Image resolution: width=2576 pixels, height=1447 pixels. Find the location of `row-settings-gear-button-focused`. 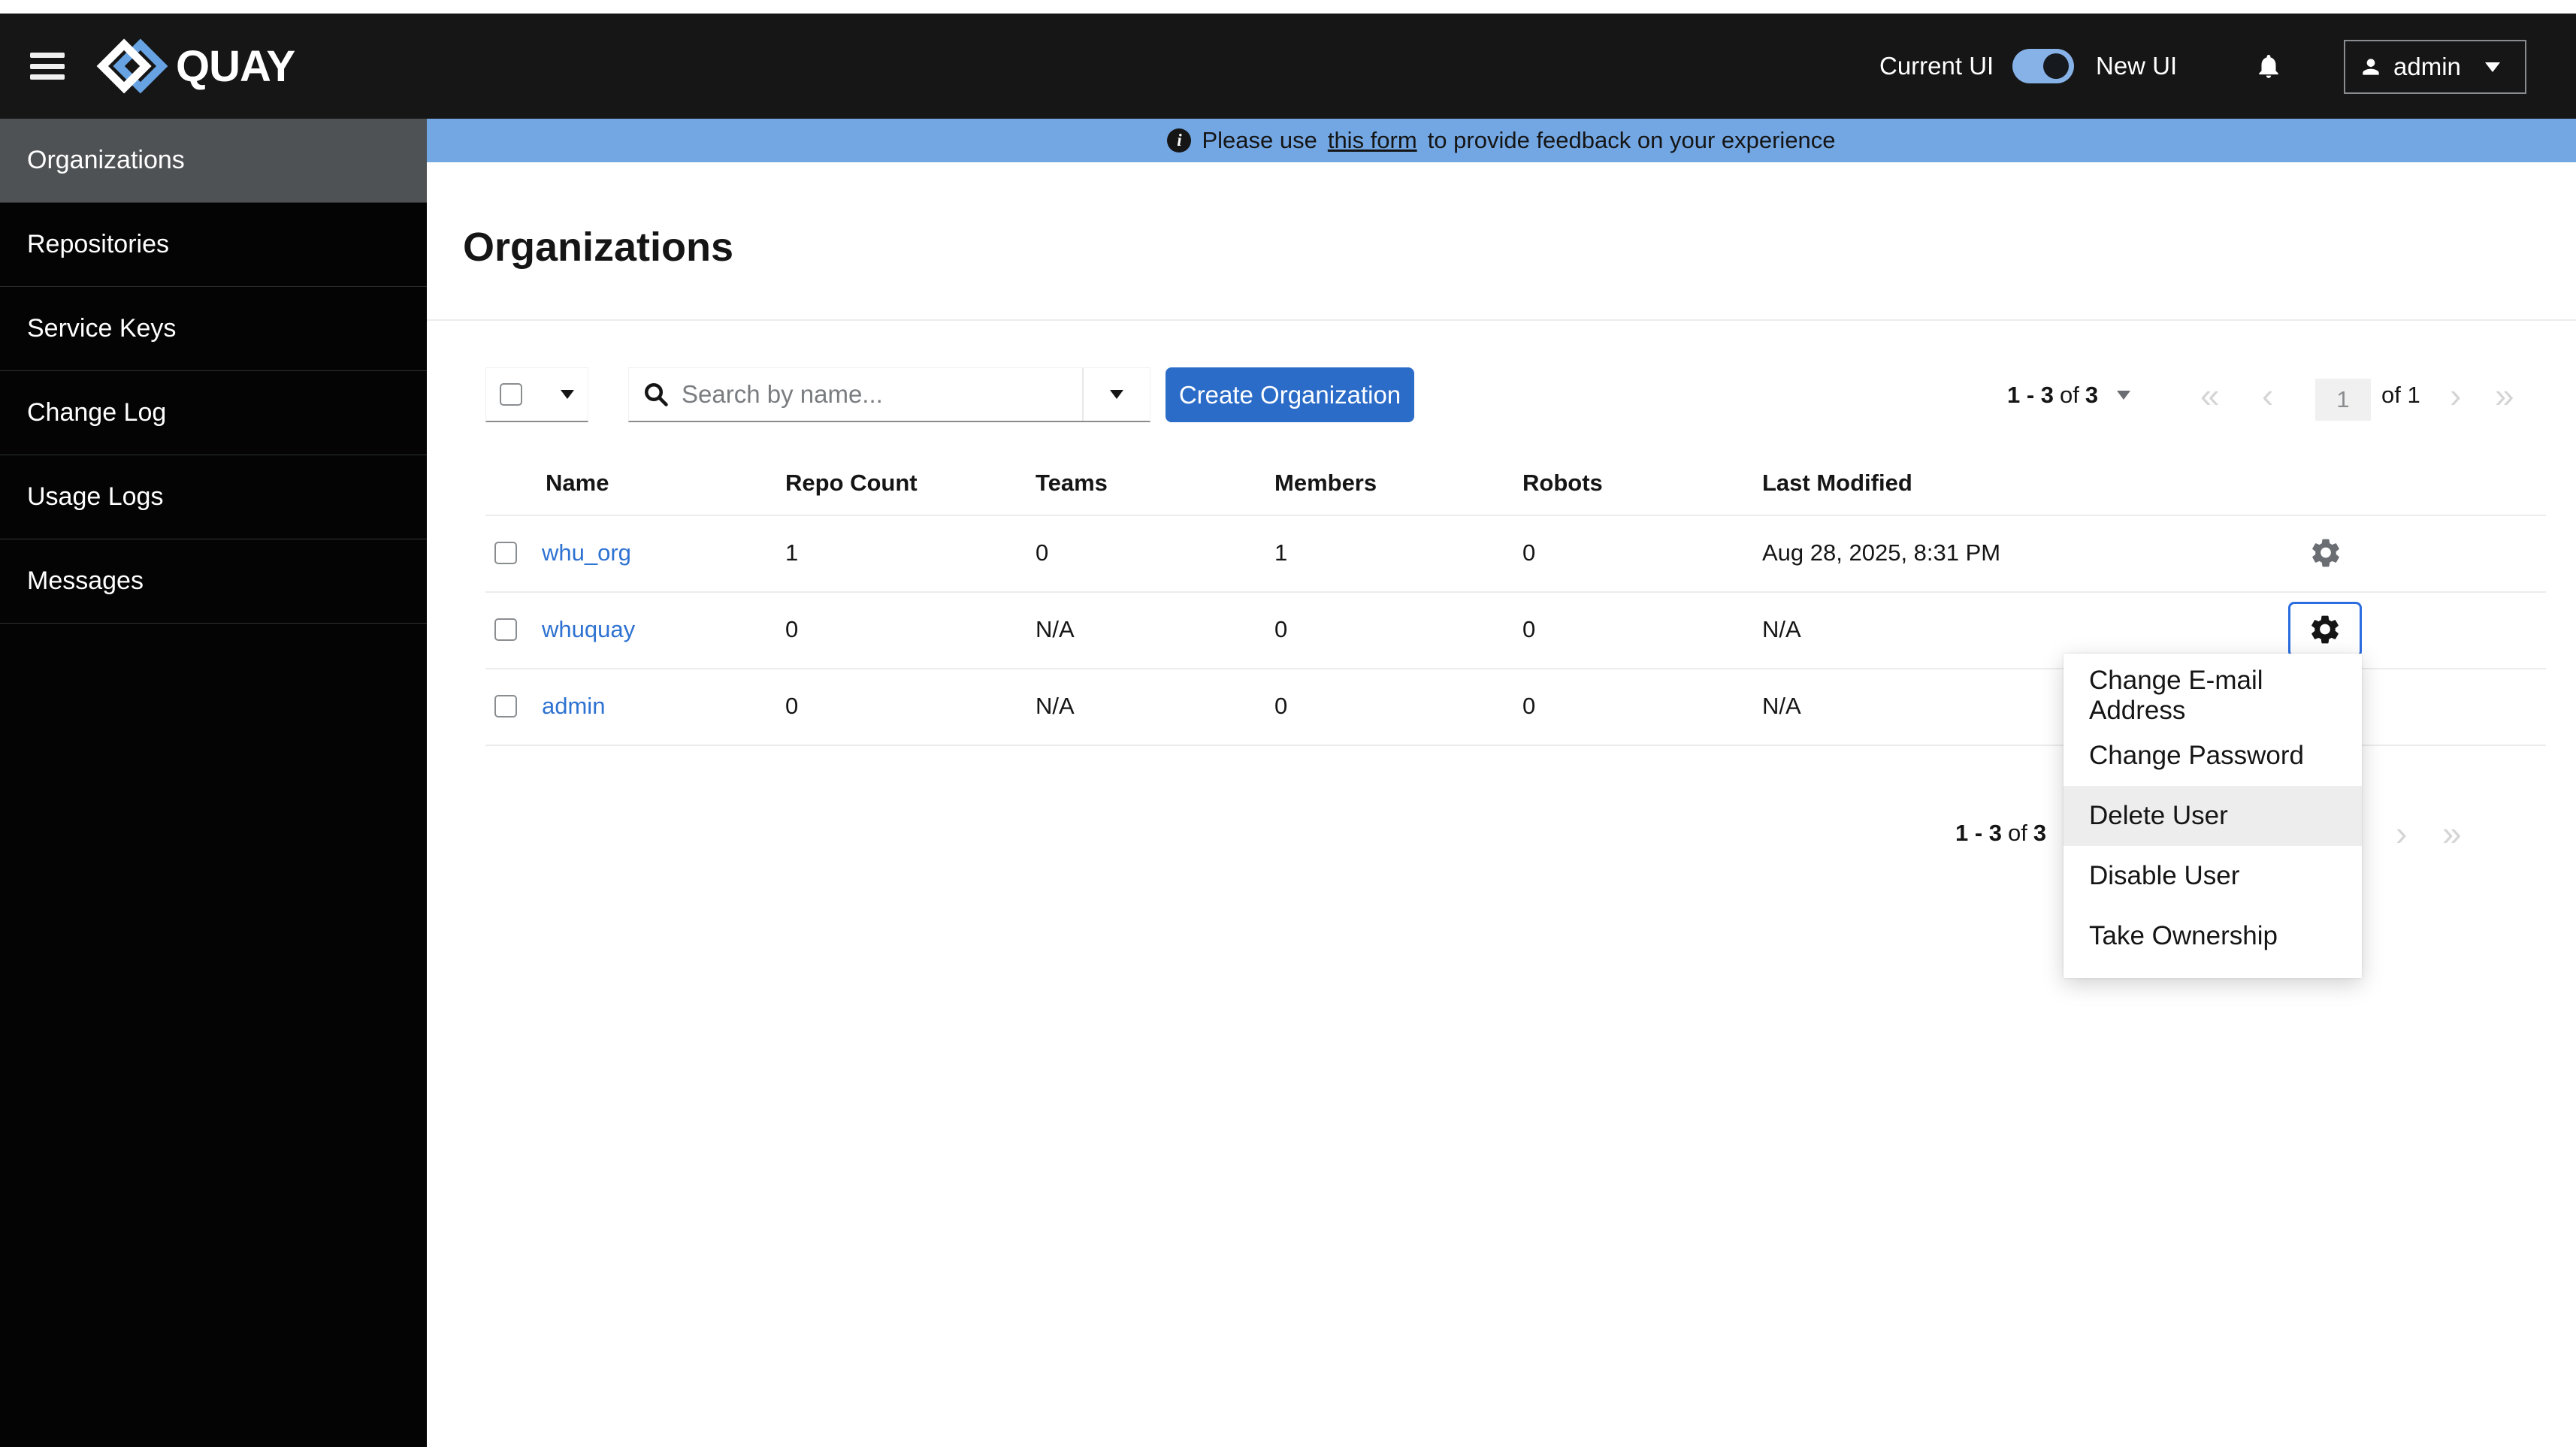

row-settings-gear-button-focused is located at coordinates (2325, 629).